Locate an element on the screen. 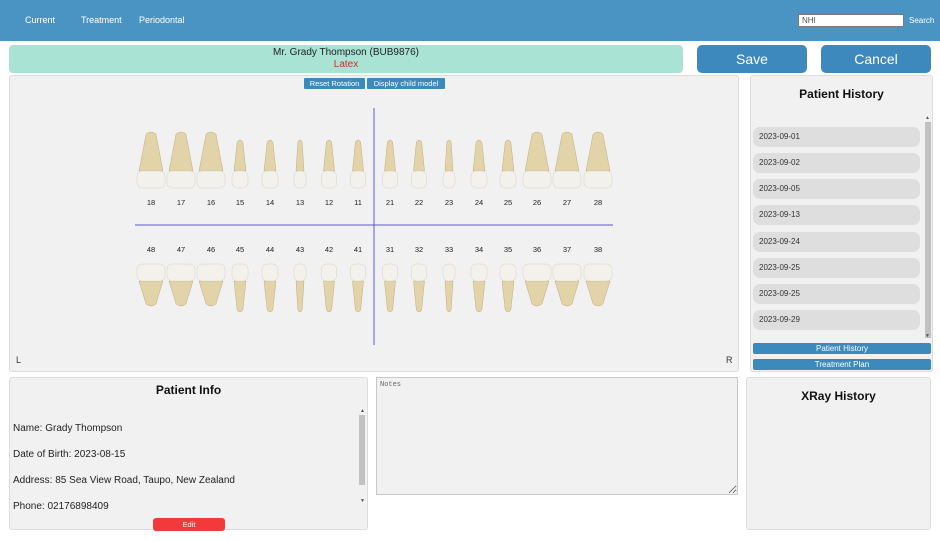 The height and width of the screenshot is (541, 940). tooth-number-label: 34 is located at coordinates (479, 249).